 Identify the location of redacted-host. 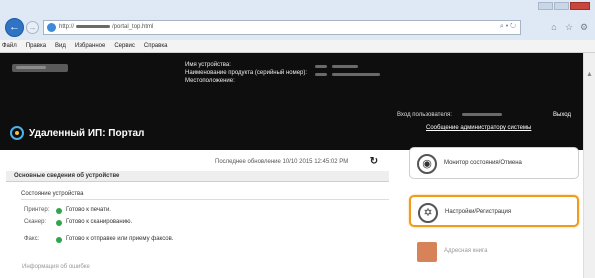
(93, 26).